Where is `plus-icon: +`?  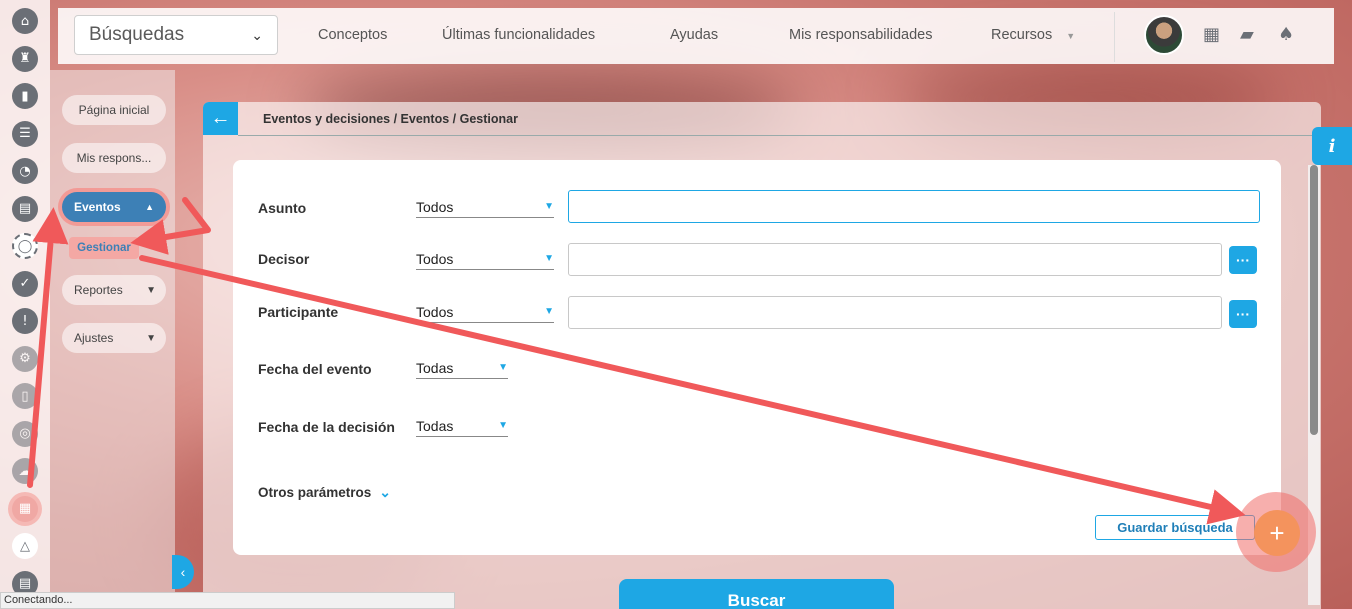 plus-icon: + is located at coordinates (1277, 532).